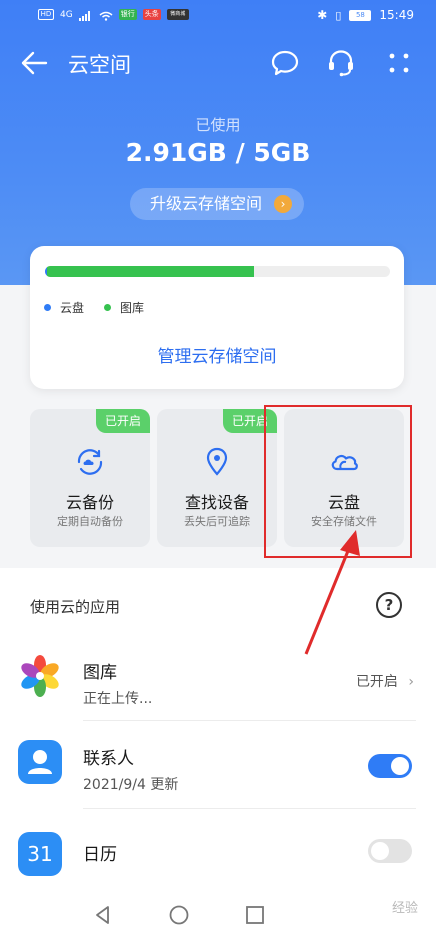  I want to click on toutiao-badge: 头条, so click(151, 14).